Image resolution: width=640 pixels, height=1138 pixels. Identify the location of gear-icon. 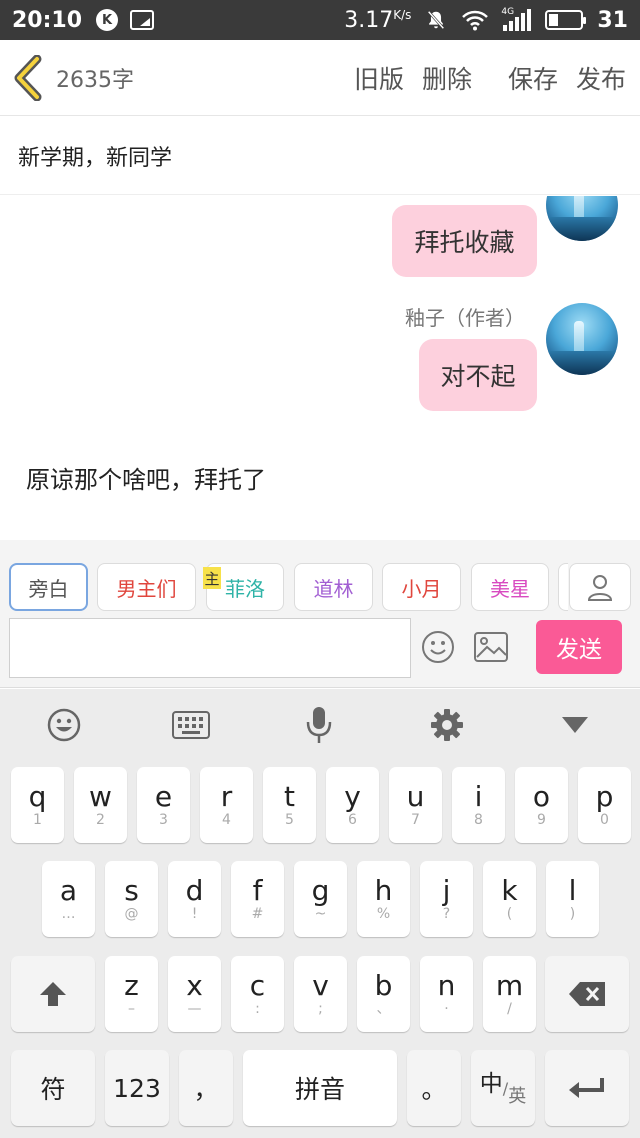
(447, 725).